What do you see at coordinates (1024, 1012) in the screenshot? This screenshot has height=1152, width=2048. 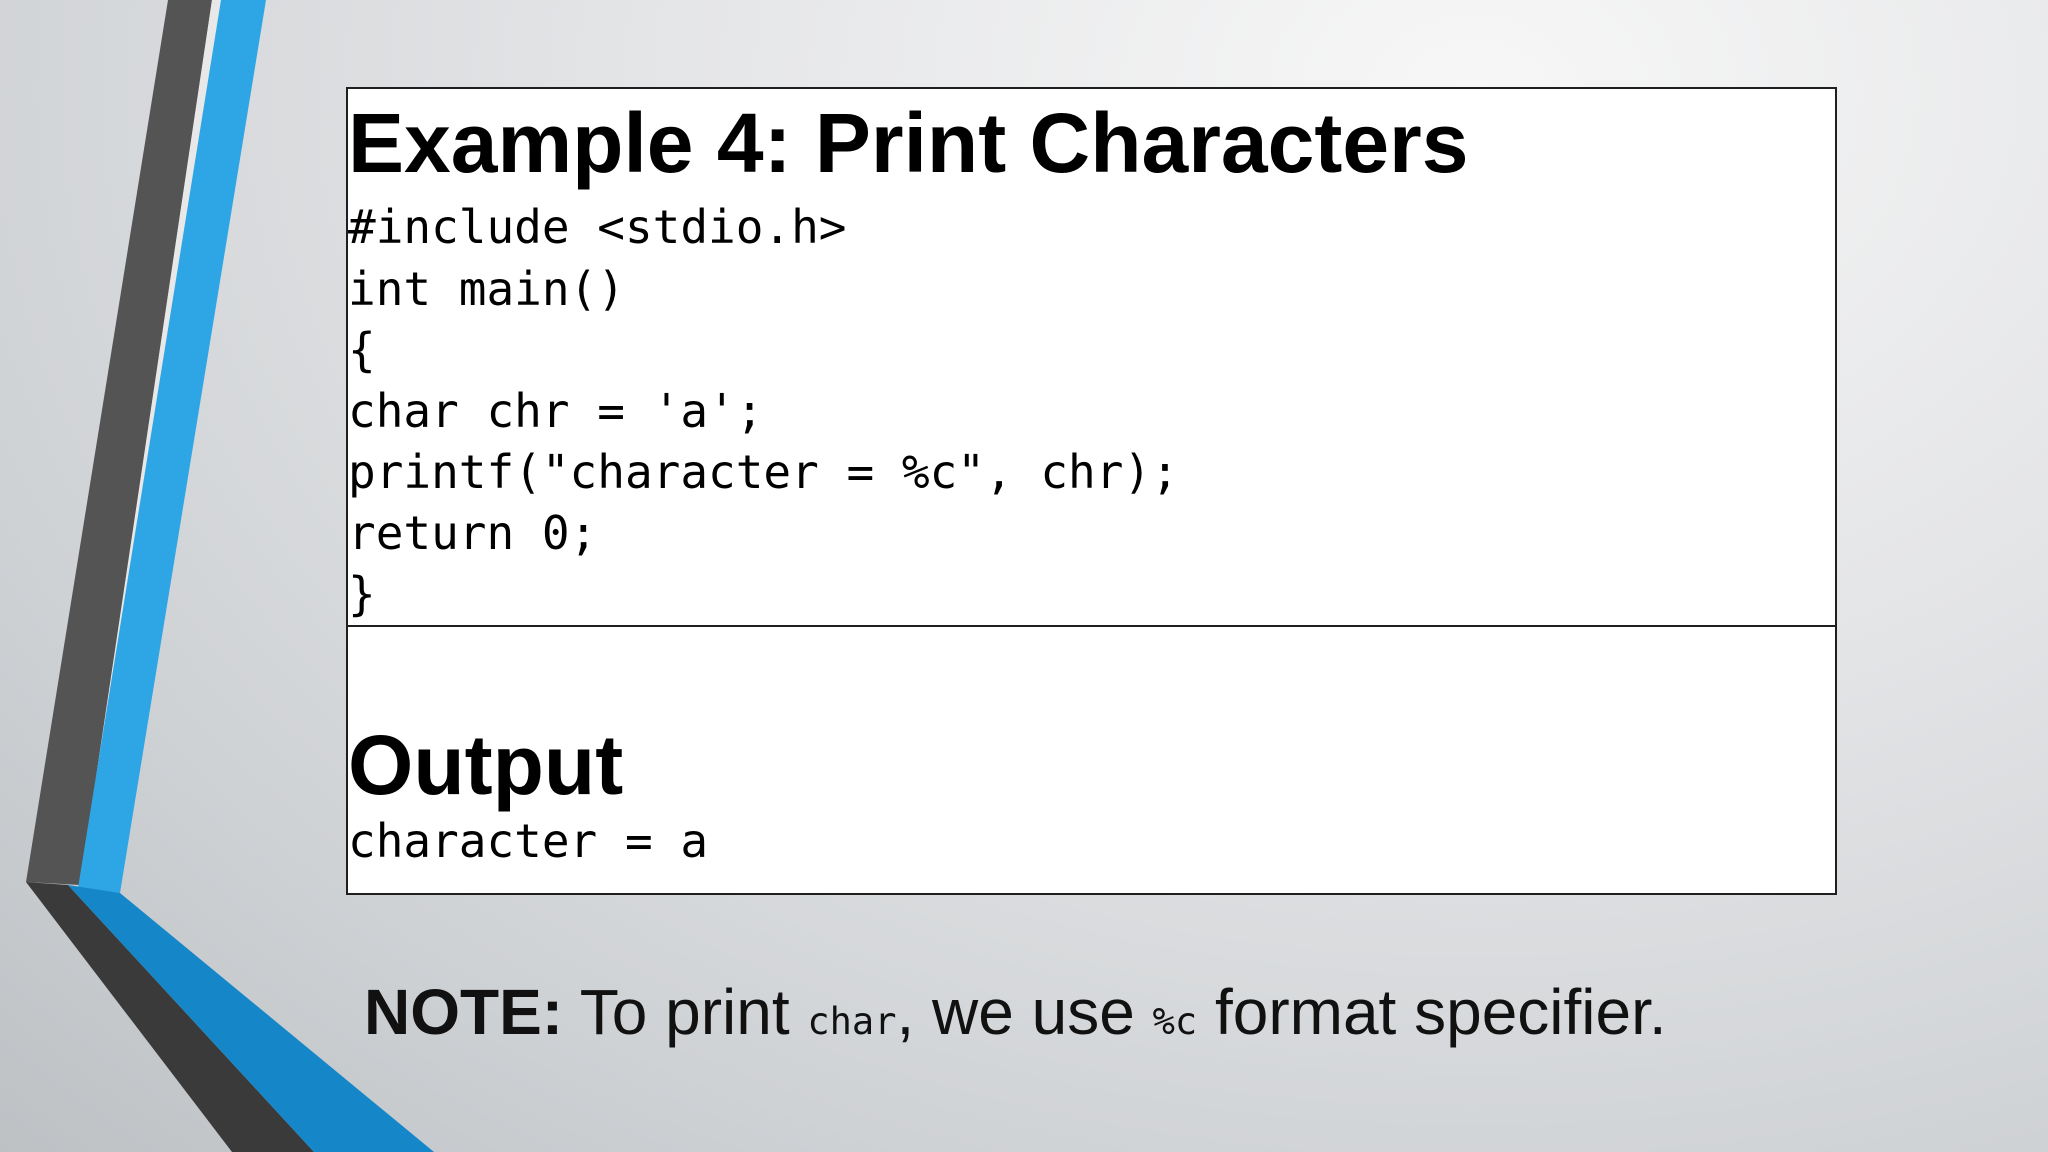 I see `note-text-part: , we use` at bounding box center [1024, 1012].